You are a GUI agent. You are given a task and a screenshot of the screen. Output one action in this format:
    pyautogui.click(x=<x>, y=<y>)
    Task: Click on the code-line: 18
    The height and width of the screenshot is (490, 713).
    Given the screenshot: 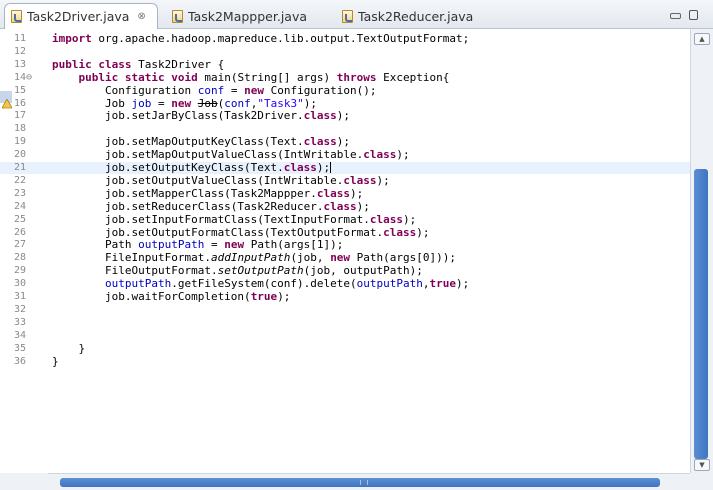 What is the action you would take?
    pyautogui.click(x=345, y=129)
    